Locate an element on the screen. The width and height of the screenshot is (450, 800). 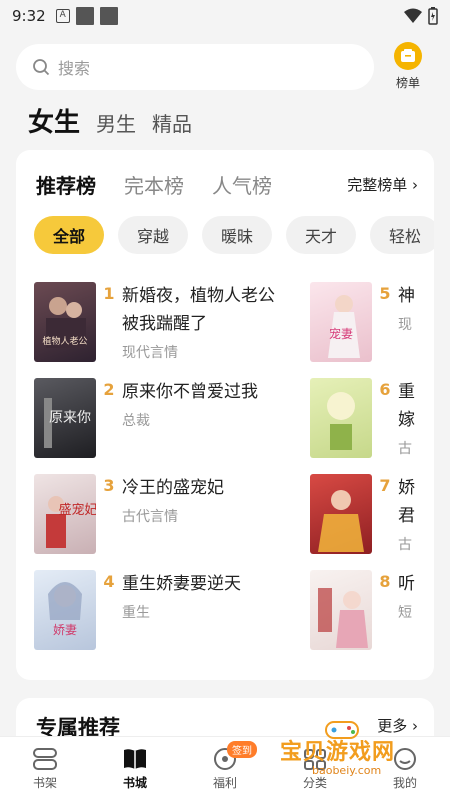
book-cover: 娇妻 is located at coordinates (65, 610).